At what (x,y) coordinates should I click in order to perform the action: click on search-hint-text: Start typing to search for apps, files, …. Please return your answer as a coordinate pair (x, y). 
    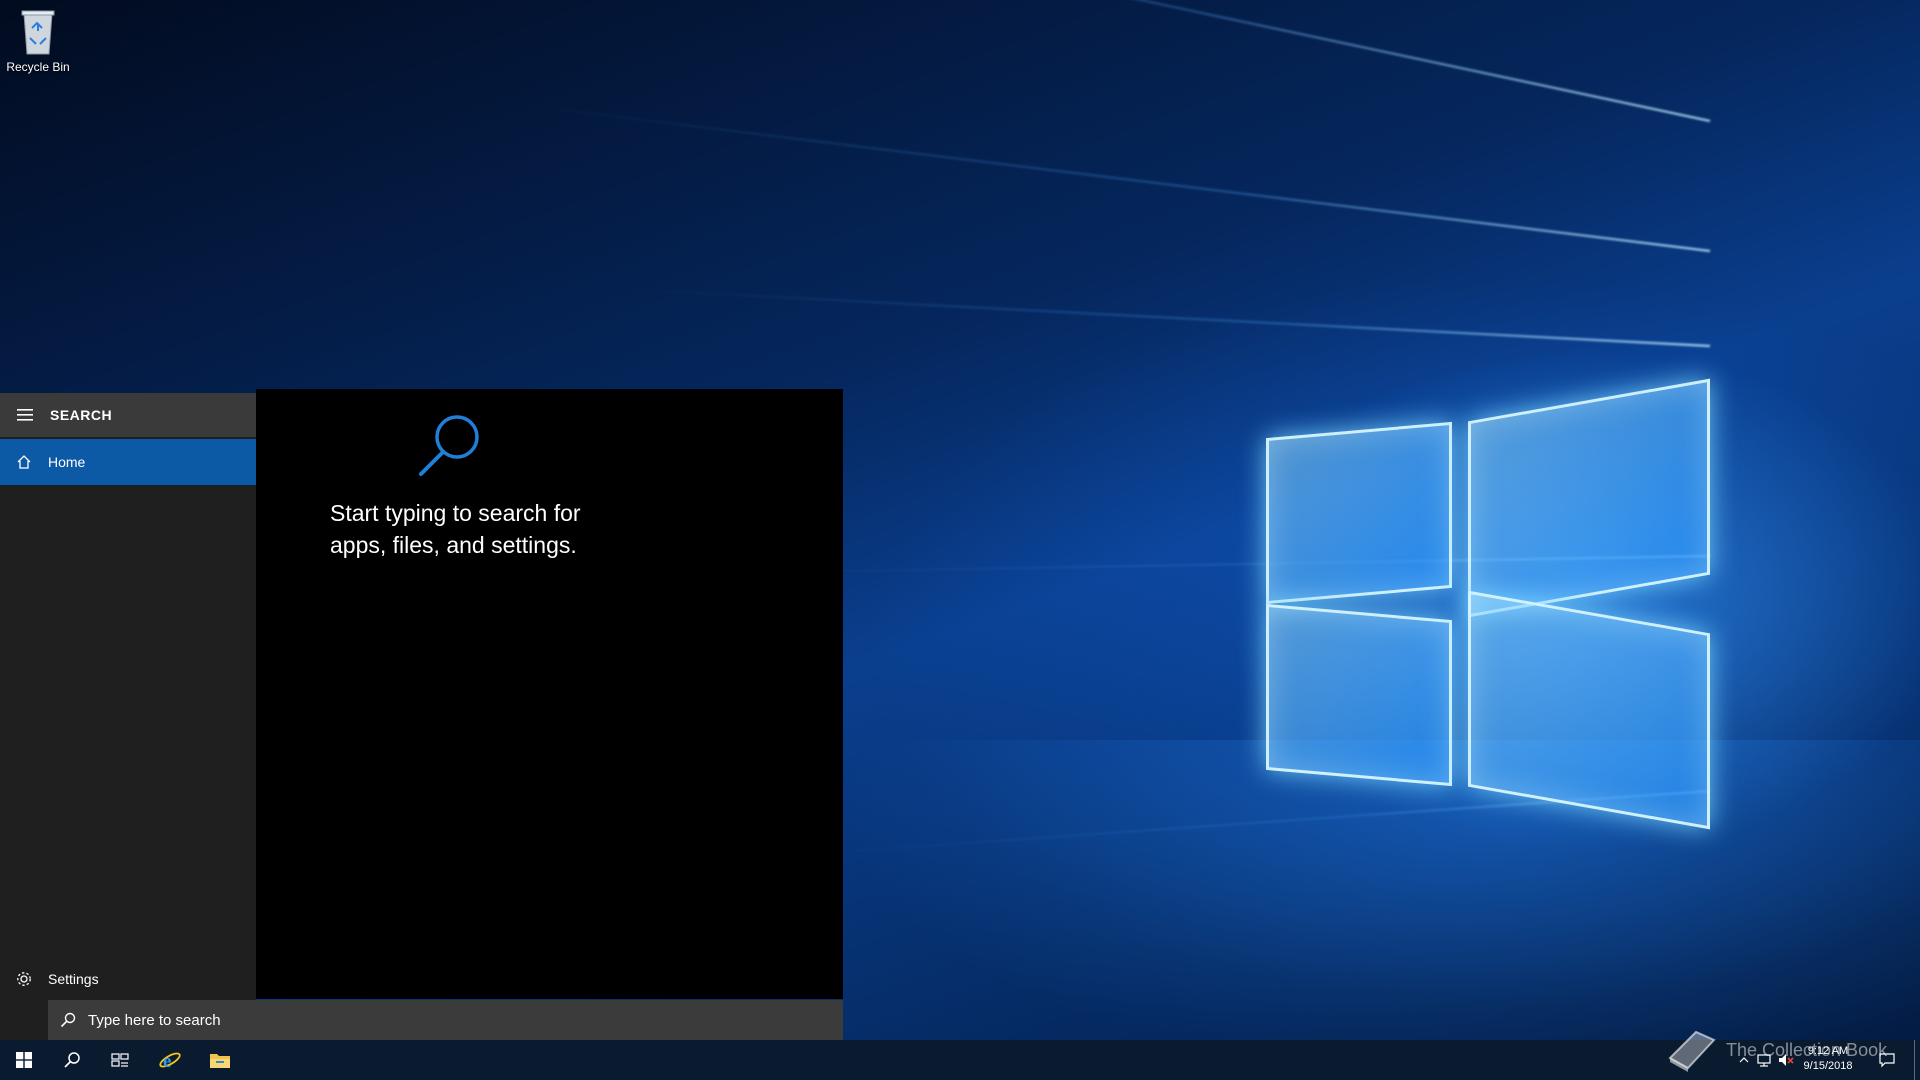
    Looking at the image, I should click on (455, 529).